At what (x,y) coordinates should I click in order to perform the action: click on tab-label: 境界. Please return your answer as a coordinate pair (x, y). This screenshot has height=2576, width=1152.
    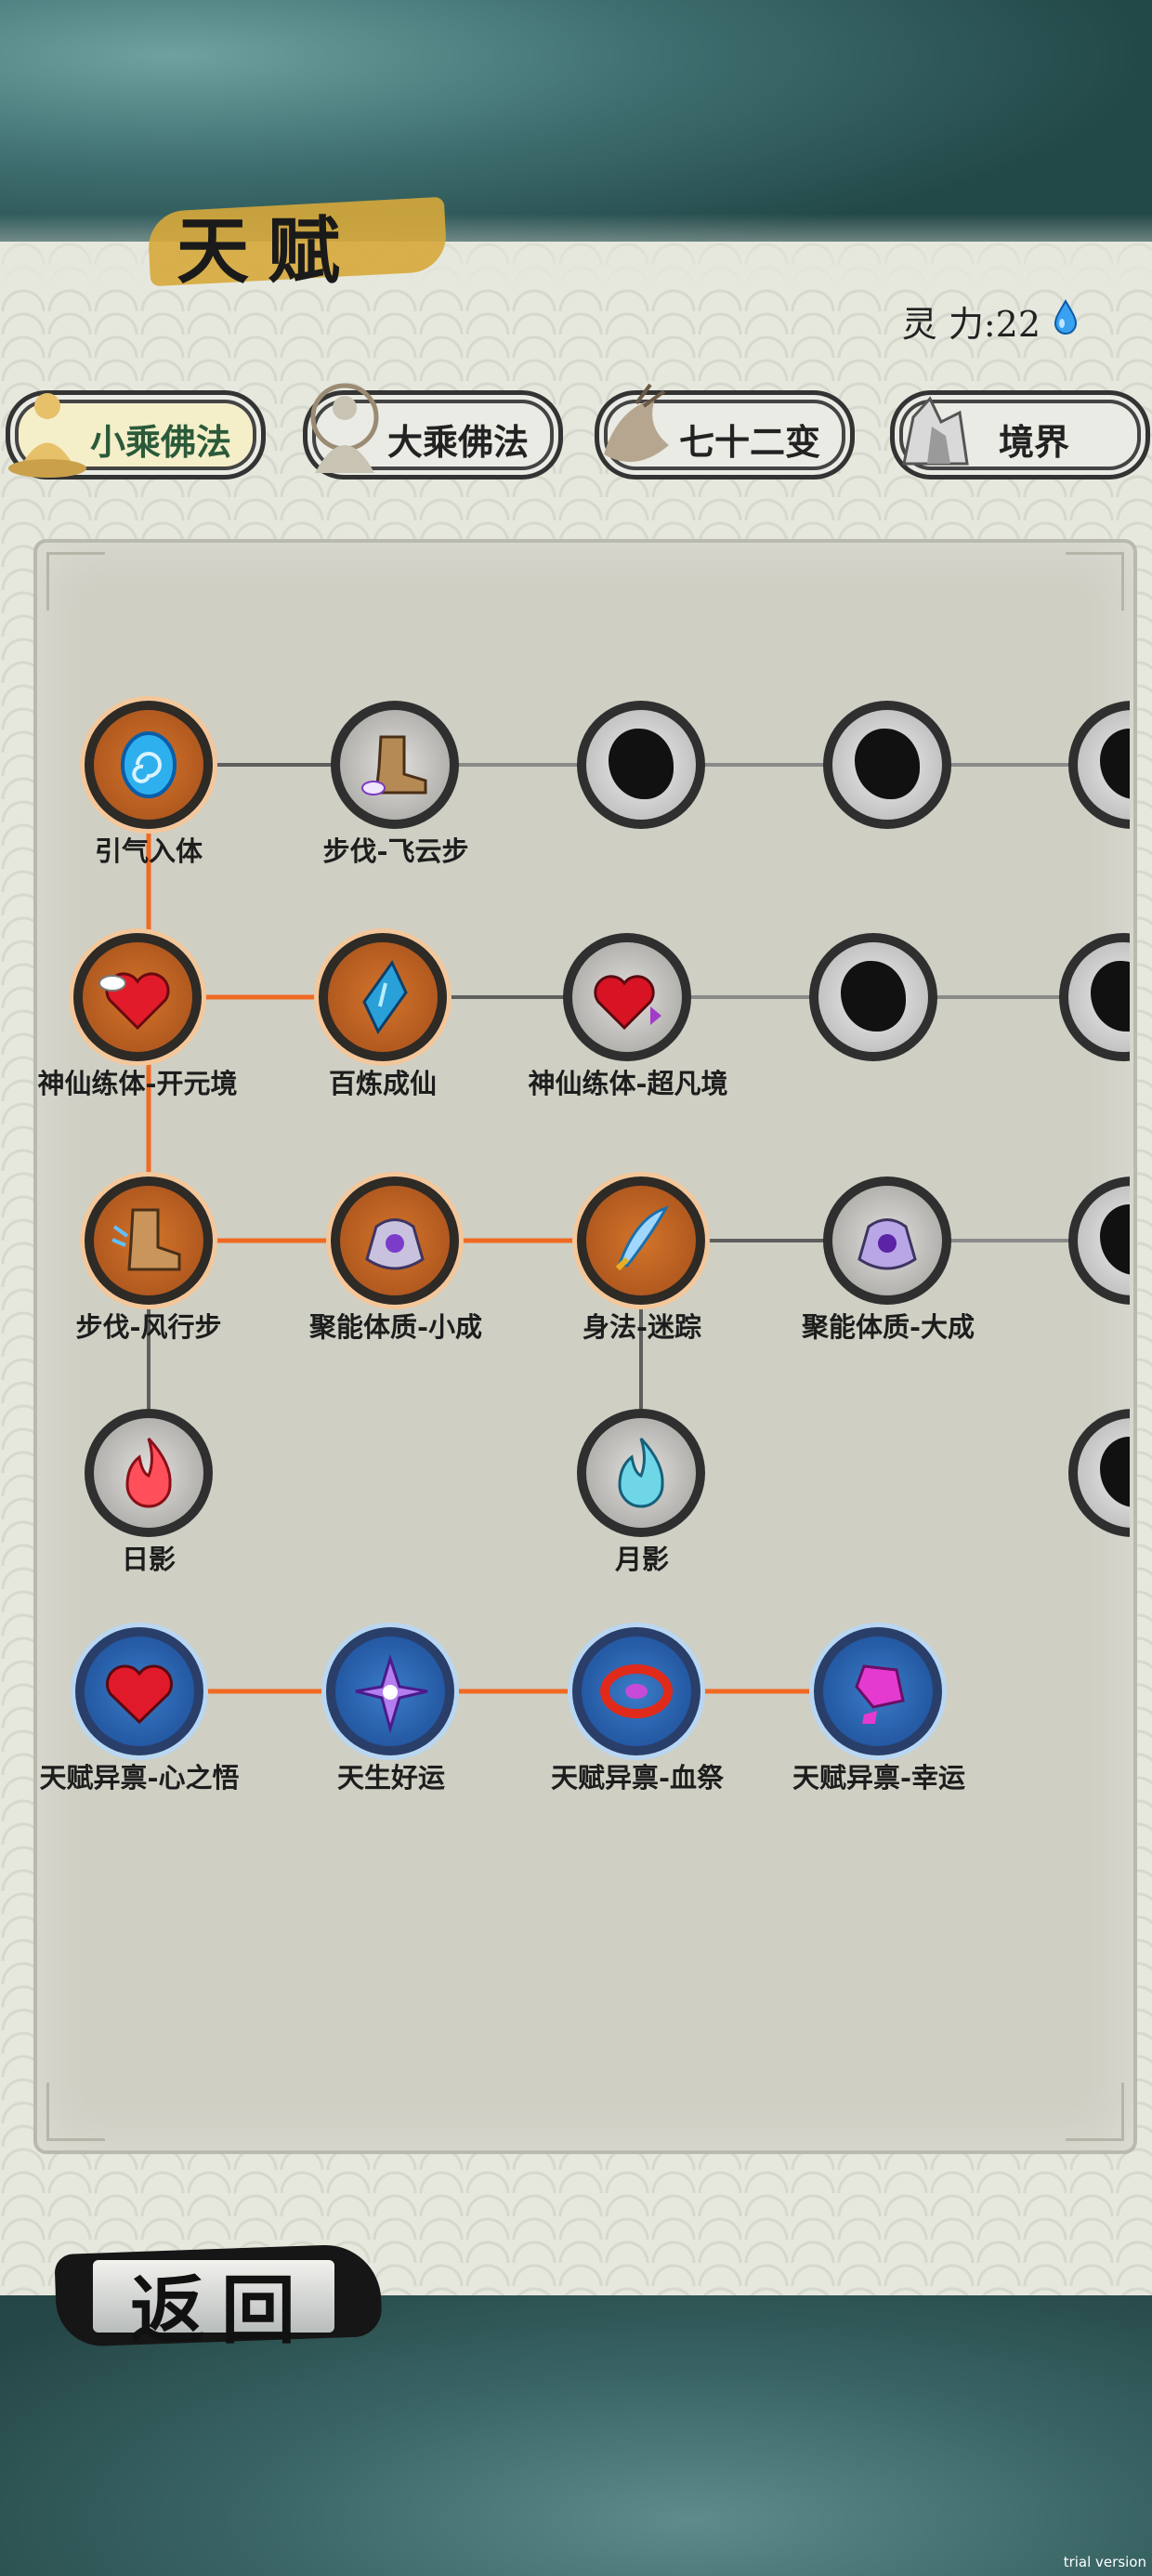
    Looking at the image, I should click on (1034, 442).